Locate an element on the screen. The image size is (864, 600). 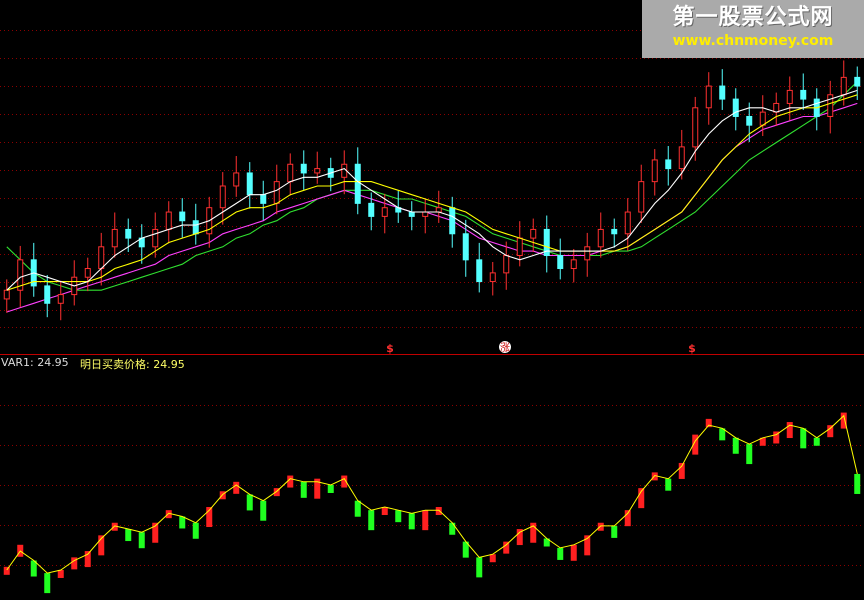
watermark-logo: 第一股票公式网 www.chnmoney.com is located at coordinates (753, 29).